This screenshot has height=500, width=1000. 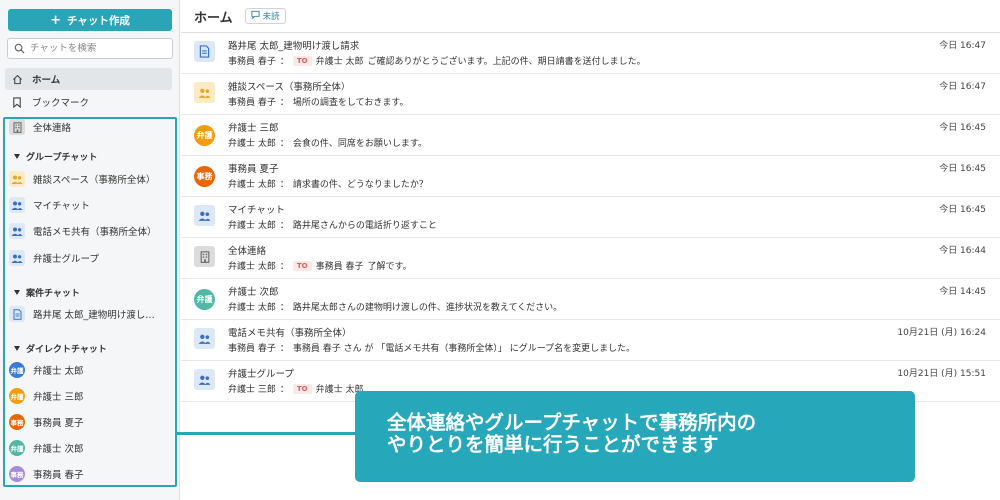 What do you see at coordinates (427, 308) in the screenshot?
I see `message-text: 路井尾太郎さんの建物明け渡しの件、進捗状況を教えてください。` at bounding box center [427, 308].